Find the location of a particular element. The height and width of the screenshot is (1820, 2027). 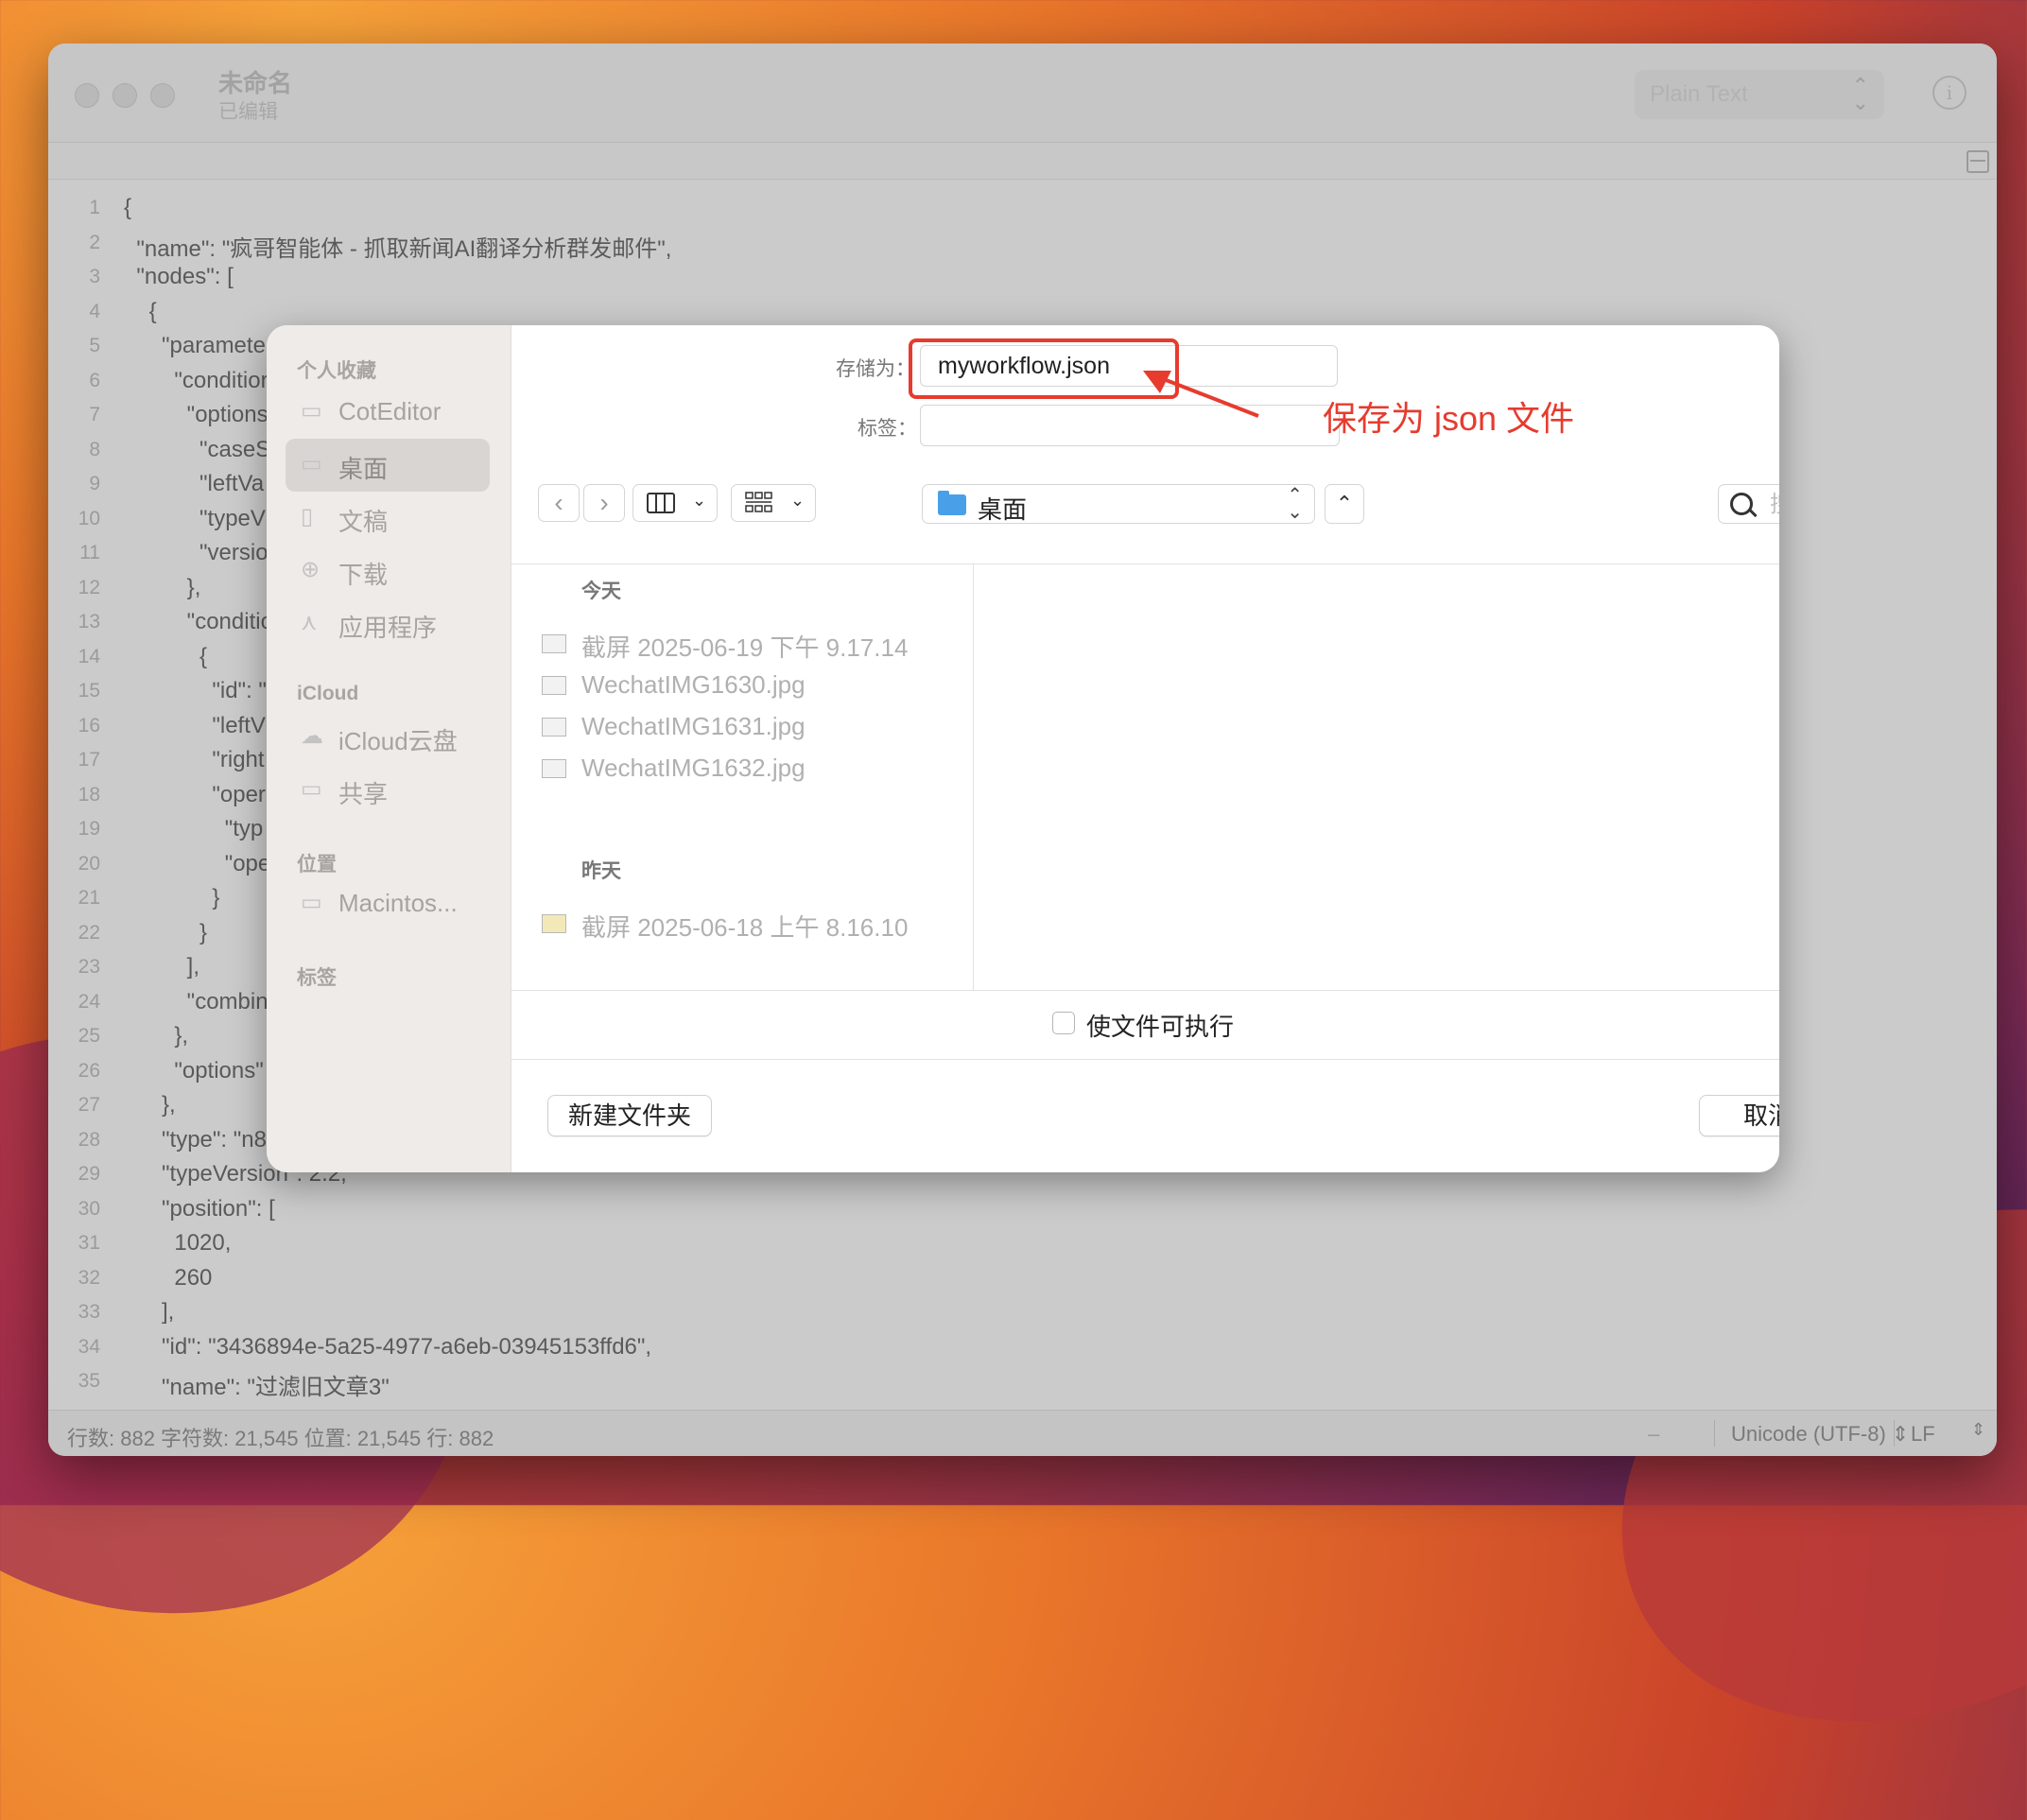

file-name: WechatIMG1631.jpg is located at coordinates (693, 726).